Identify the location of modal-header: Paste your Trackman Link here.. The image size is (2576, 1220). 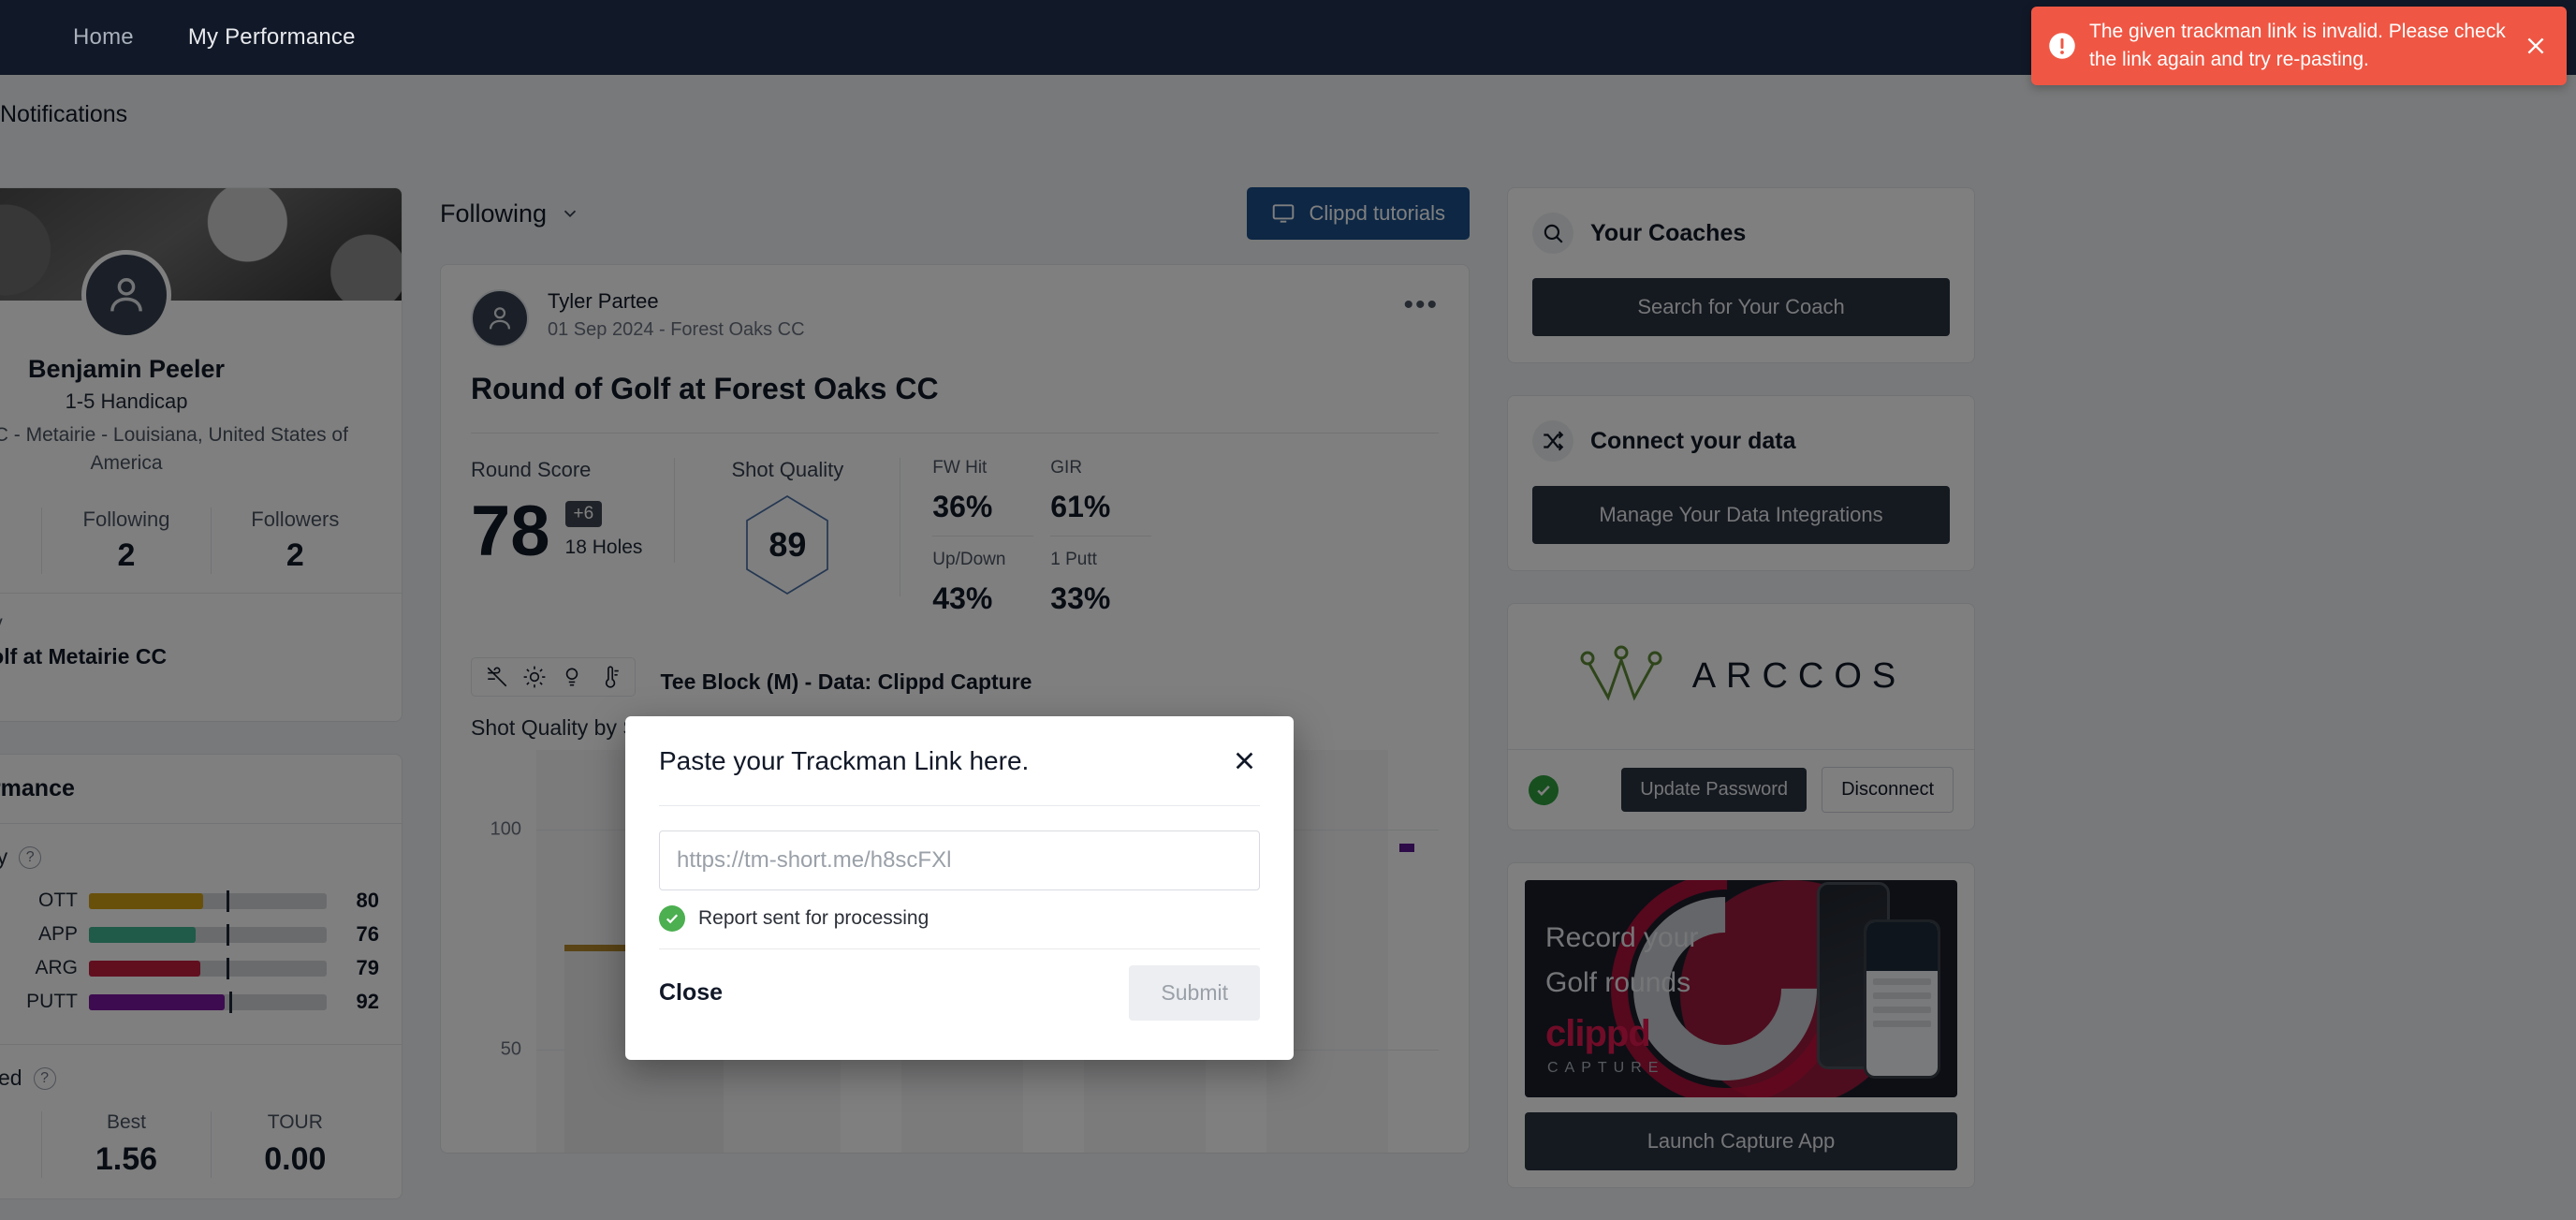
(960, 761).